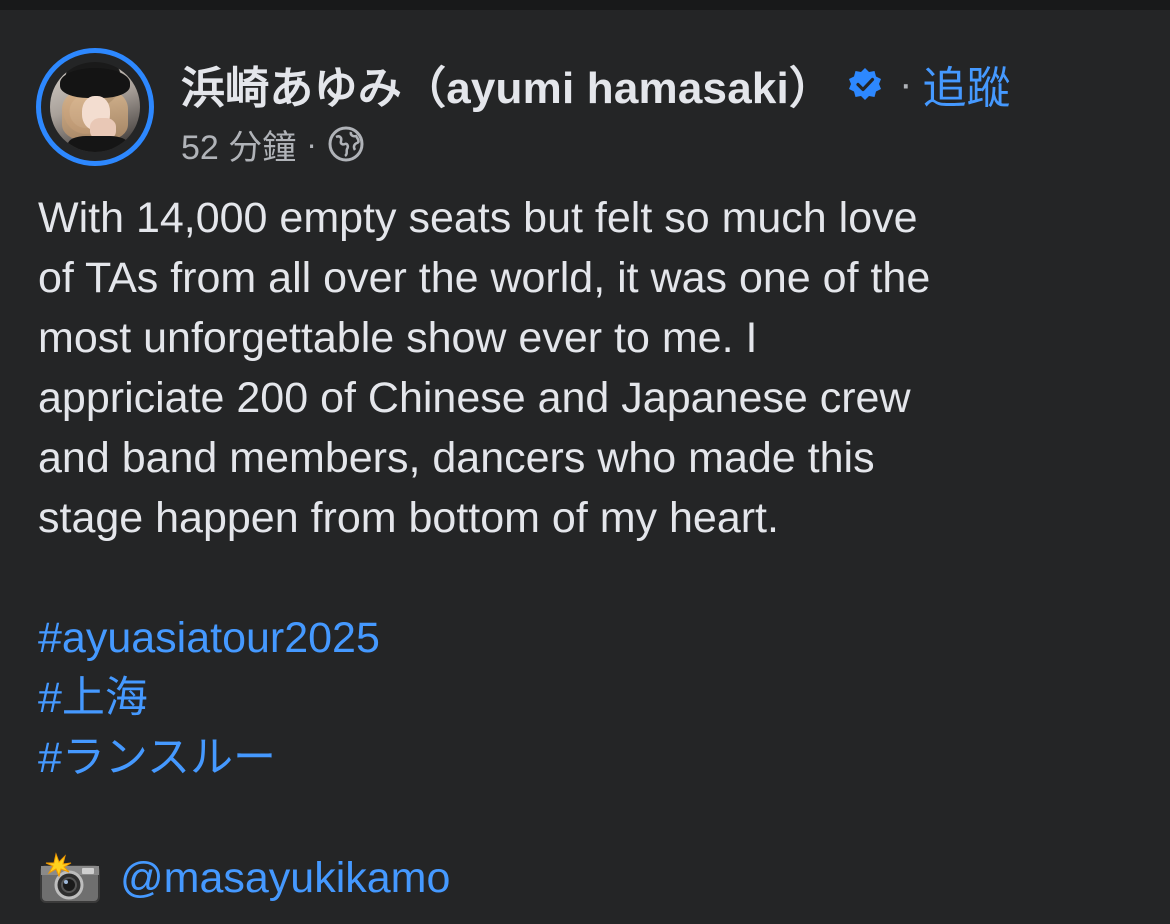 The height and width of the screenshot is (924, 1170). I want to click on post-meta: 52 分鐘 ·, so click(273, 144).